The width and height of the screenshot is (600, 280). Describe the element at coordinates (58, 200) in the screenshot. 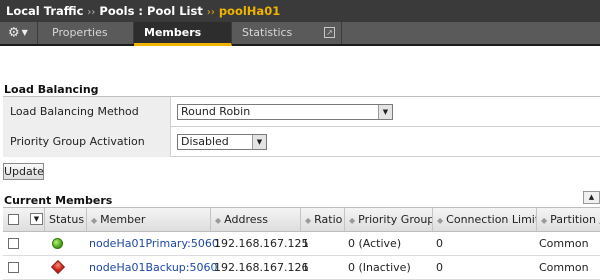

I see `current-members-title: Current Members` at that location.